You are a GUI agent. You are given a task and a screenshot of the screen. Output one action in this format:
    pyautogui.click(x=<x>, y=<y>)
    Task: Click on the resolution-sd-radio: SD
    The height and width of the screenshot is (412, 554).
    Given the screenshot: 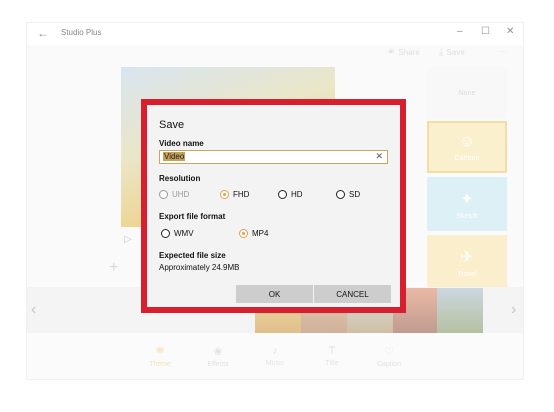 What is the action you would take?
    pyautogui.click(x=348, y=194)
    